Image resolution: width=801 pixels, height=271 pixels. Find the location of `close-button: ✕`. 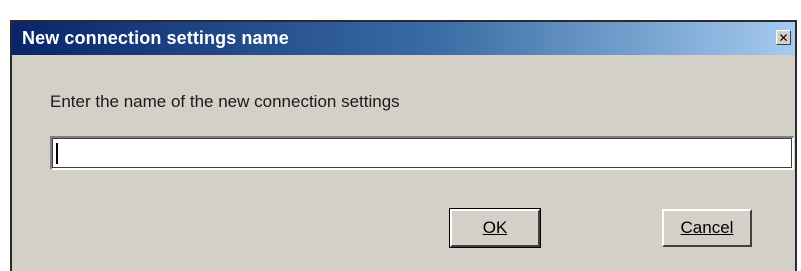

close-button: ✕ is located at coordinates (783, 37).